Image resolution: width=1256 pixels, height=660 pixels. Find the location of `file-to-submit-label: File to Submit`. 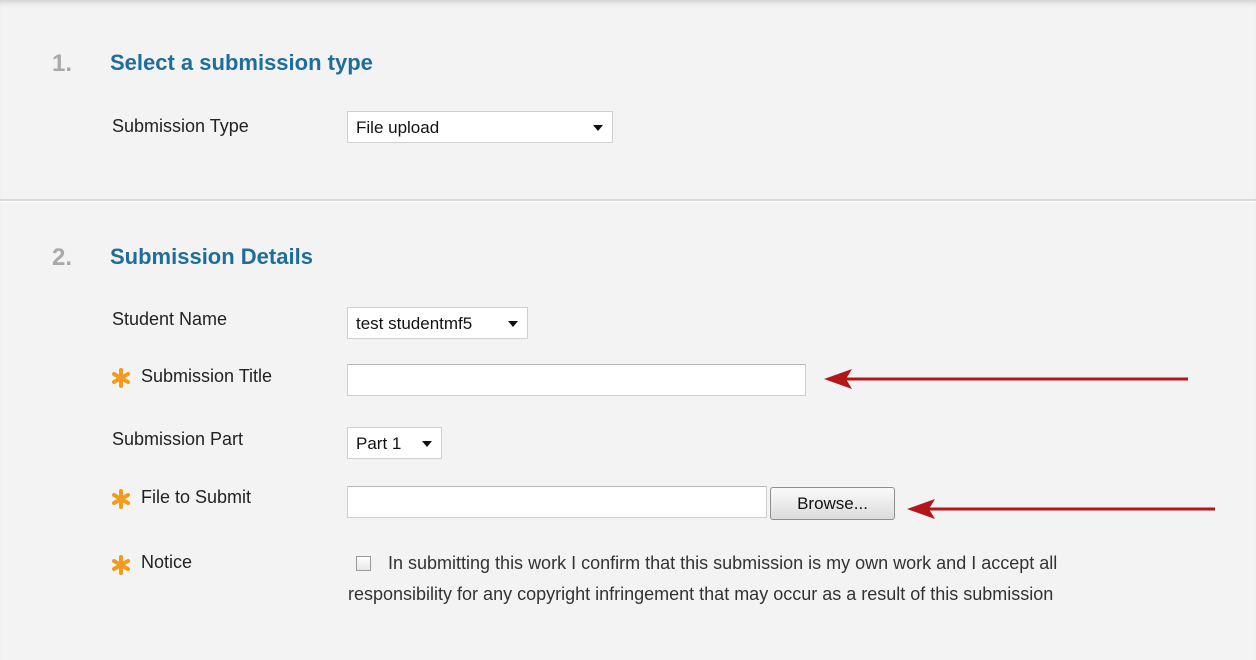

file-to-submit-label: File to Submit is located at coordinates (196, 497).